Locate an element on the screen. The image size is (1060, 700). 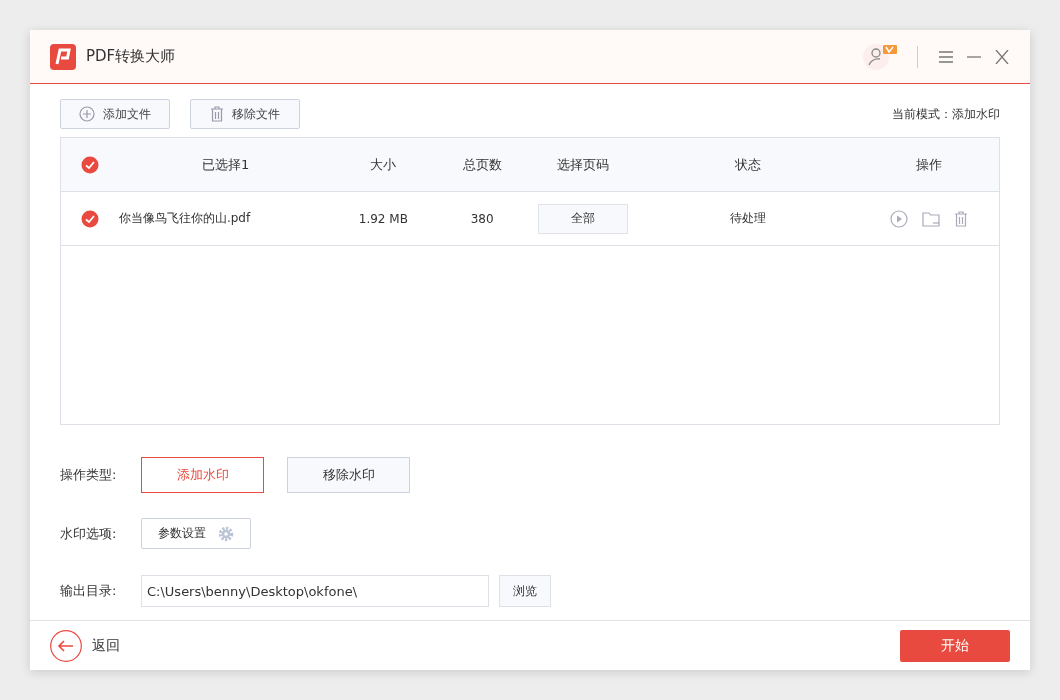
start-button: 开始 is located at coordinates (955, 645).